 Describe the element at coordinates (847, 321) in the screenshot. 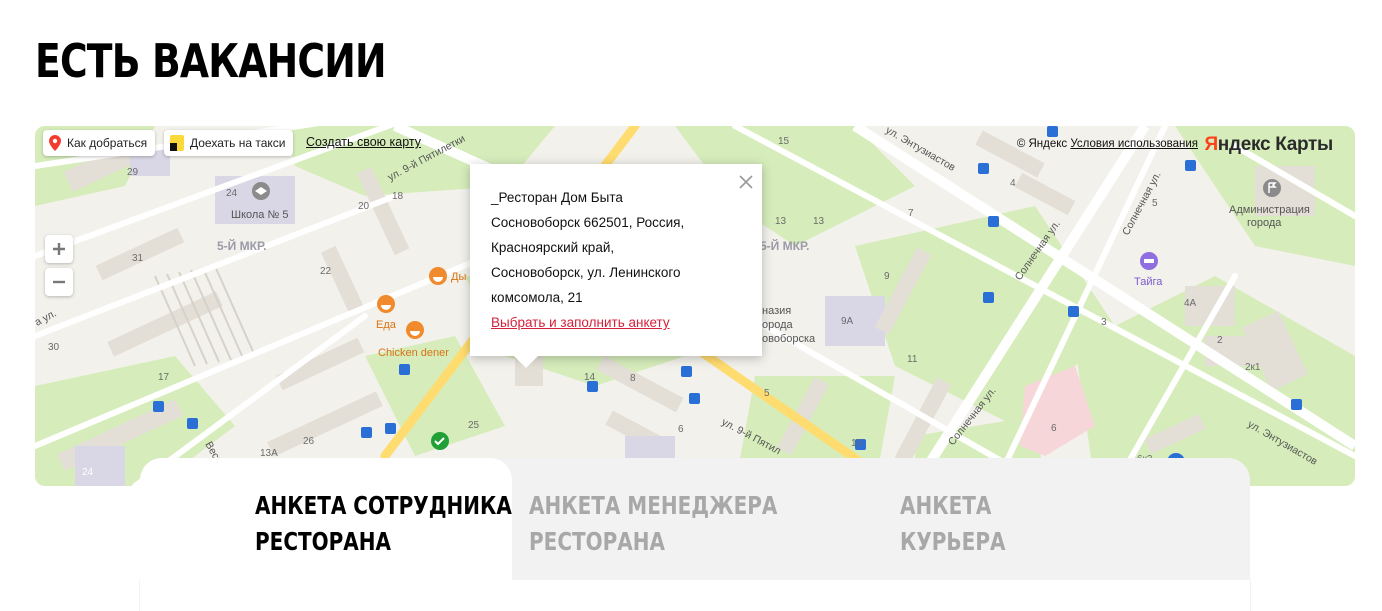

I see `svg-text: 9А` at that location.